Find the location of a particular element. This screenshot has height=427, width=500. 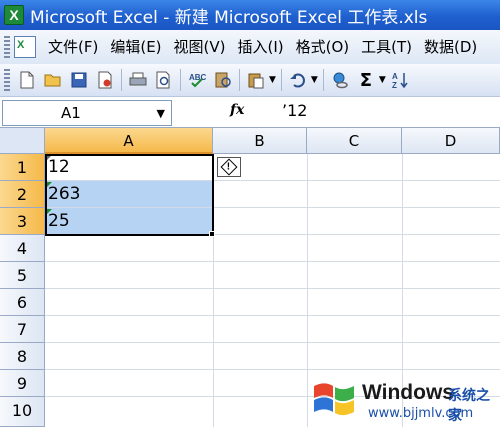

toolbar-grip-icon is located at coordinates (7, 80).